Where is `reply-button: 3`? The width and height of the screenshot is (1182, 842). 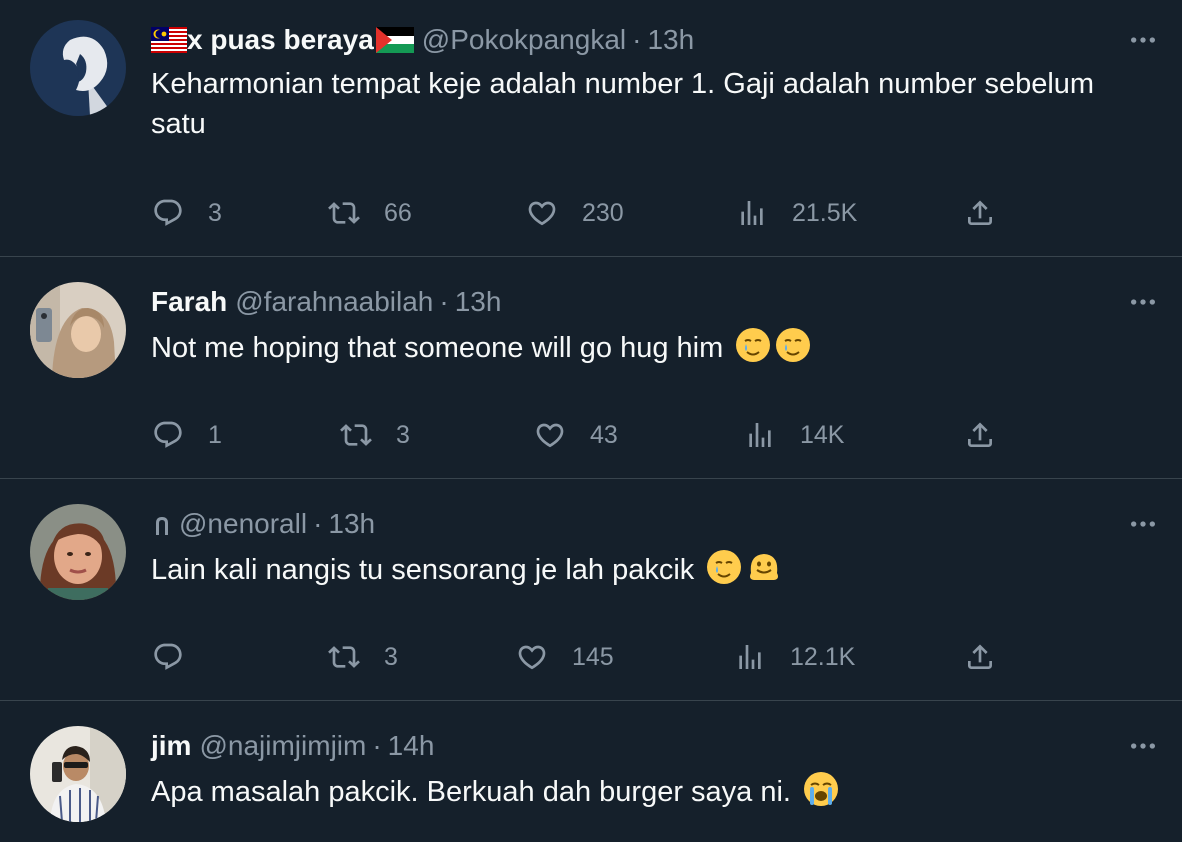 reply-button: 3 is located at coordinates (187, 213).